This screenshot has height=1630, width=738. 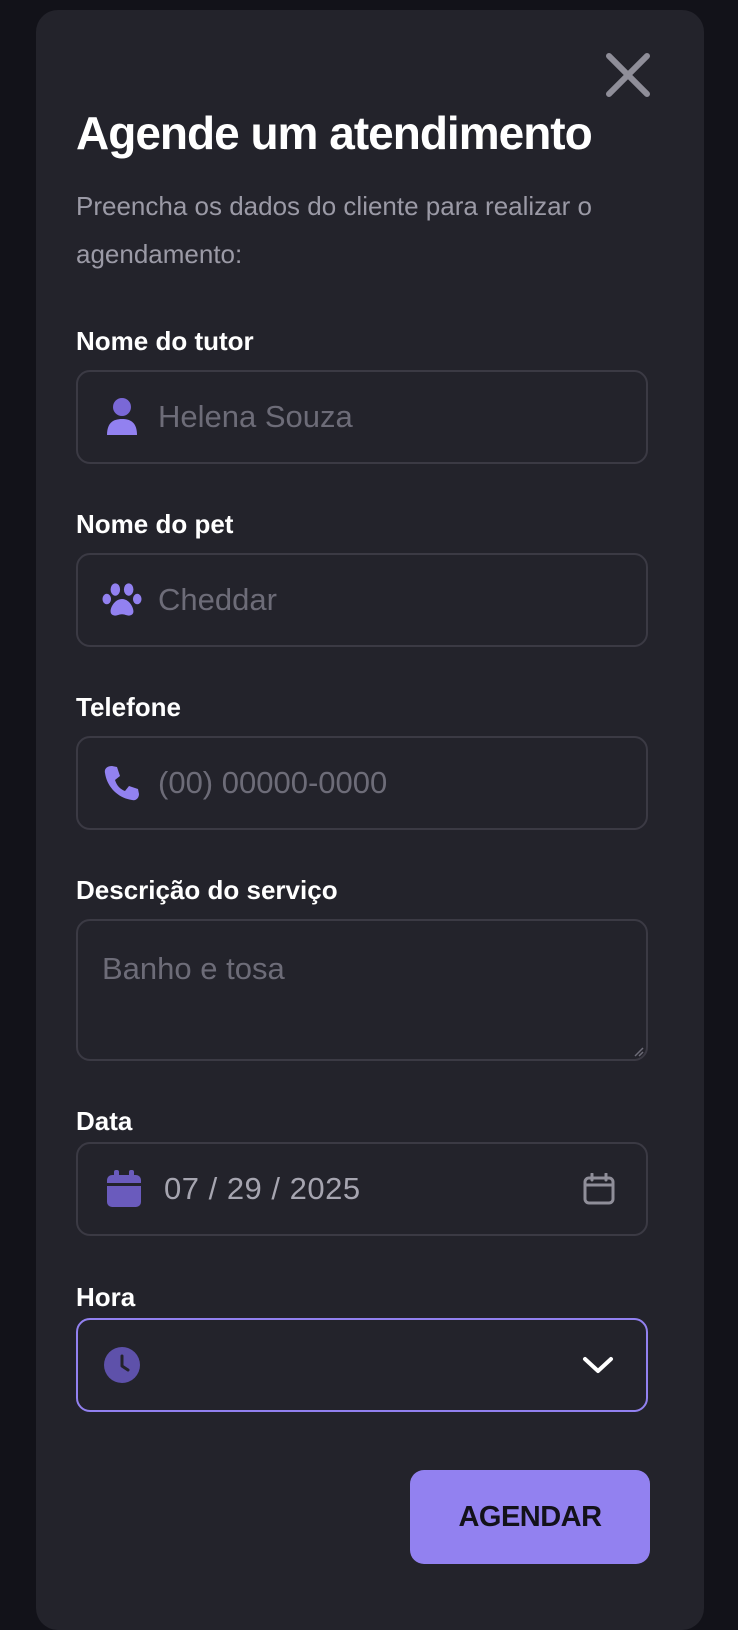 I want to click on pet-name-placeholder: Cheddar, so click(x=217, y=599).